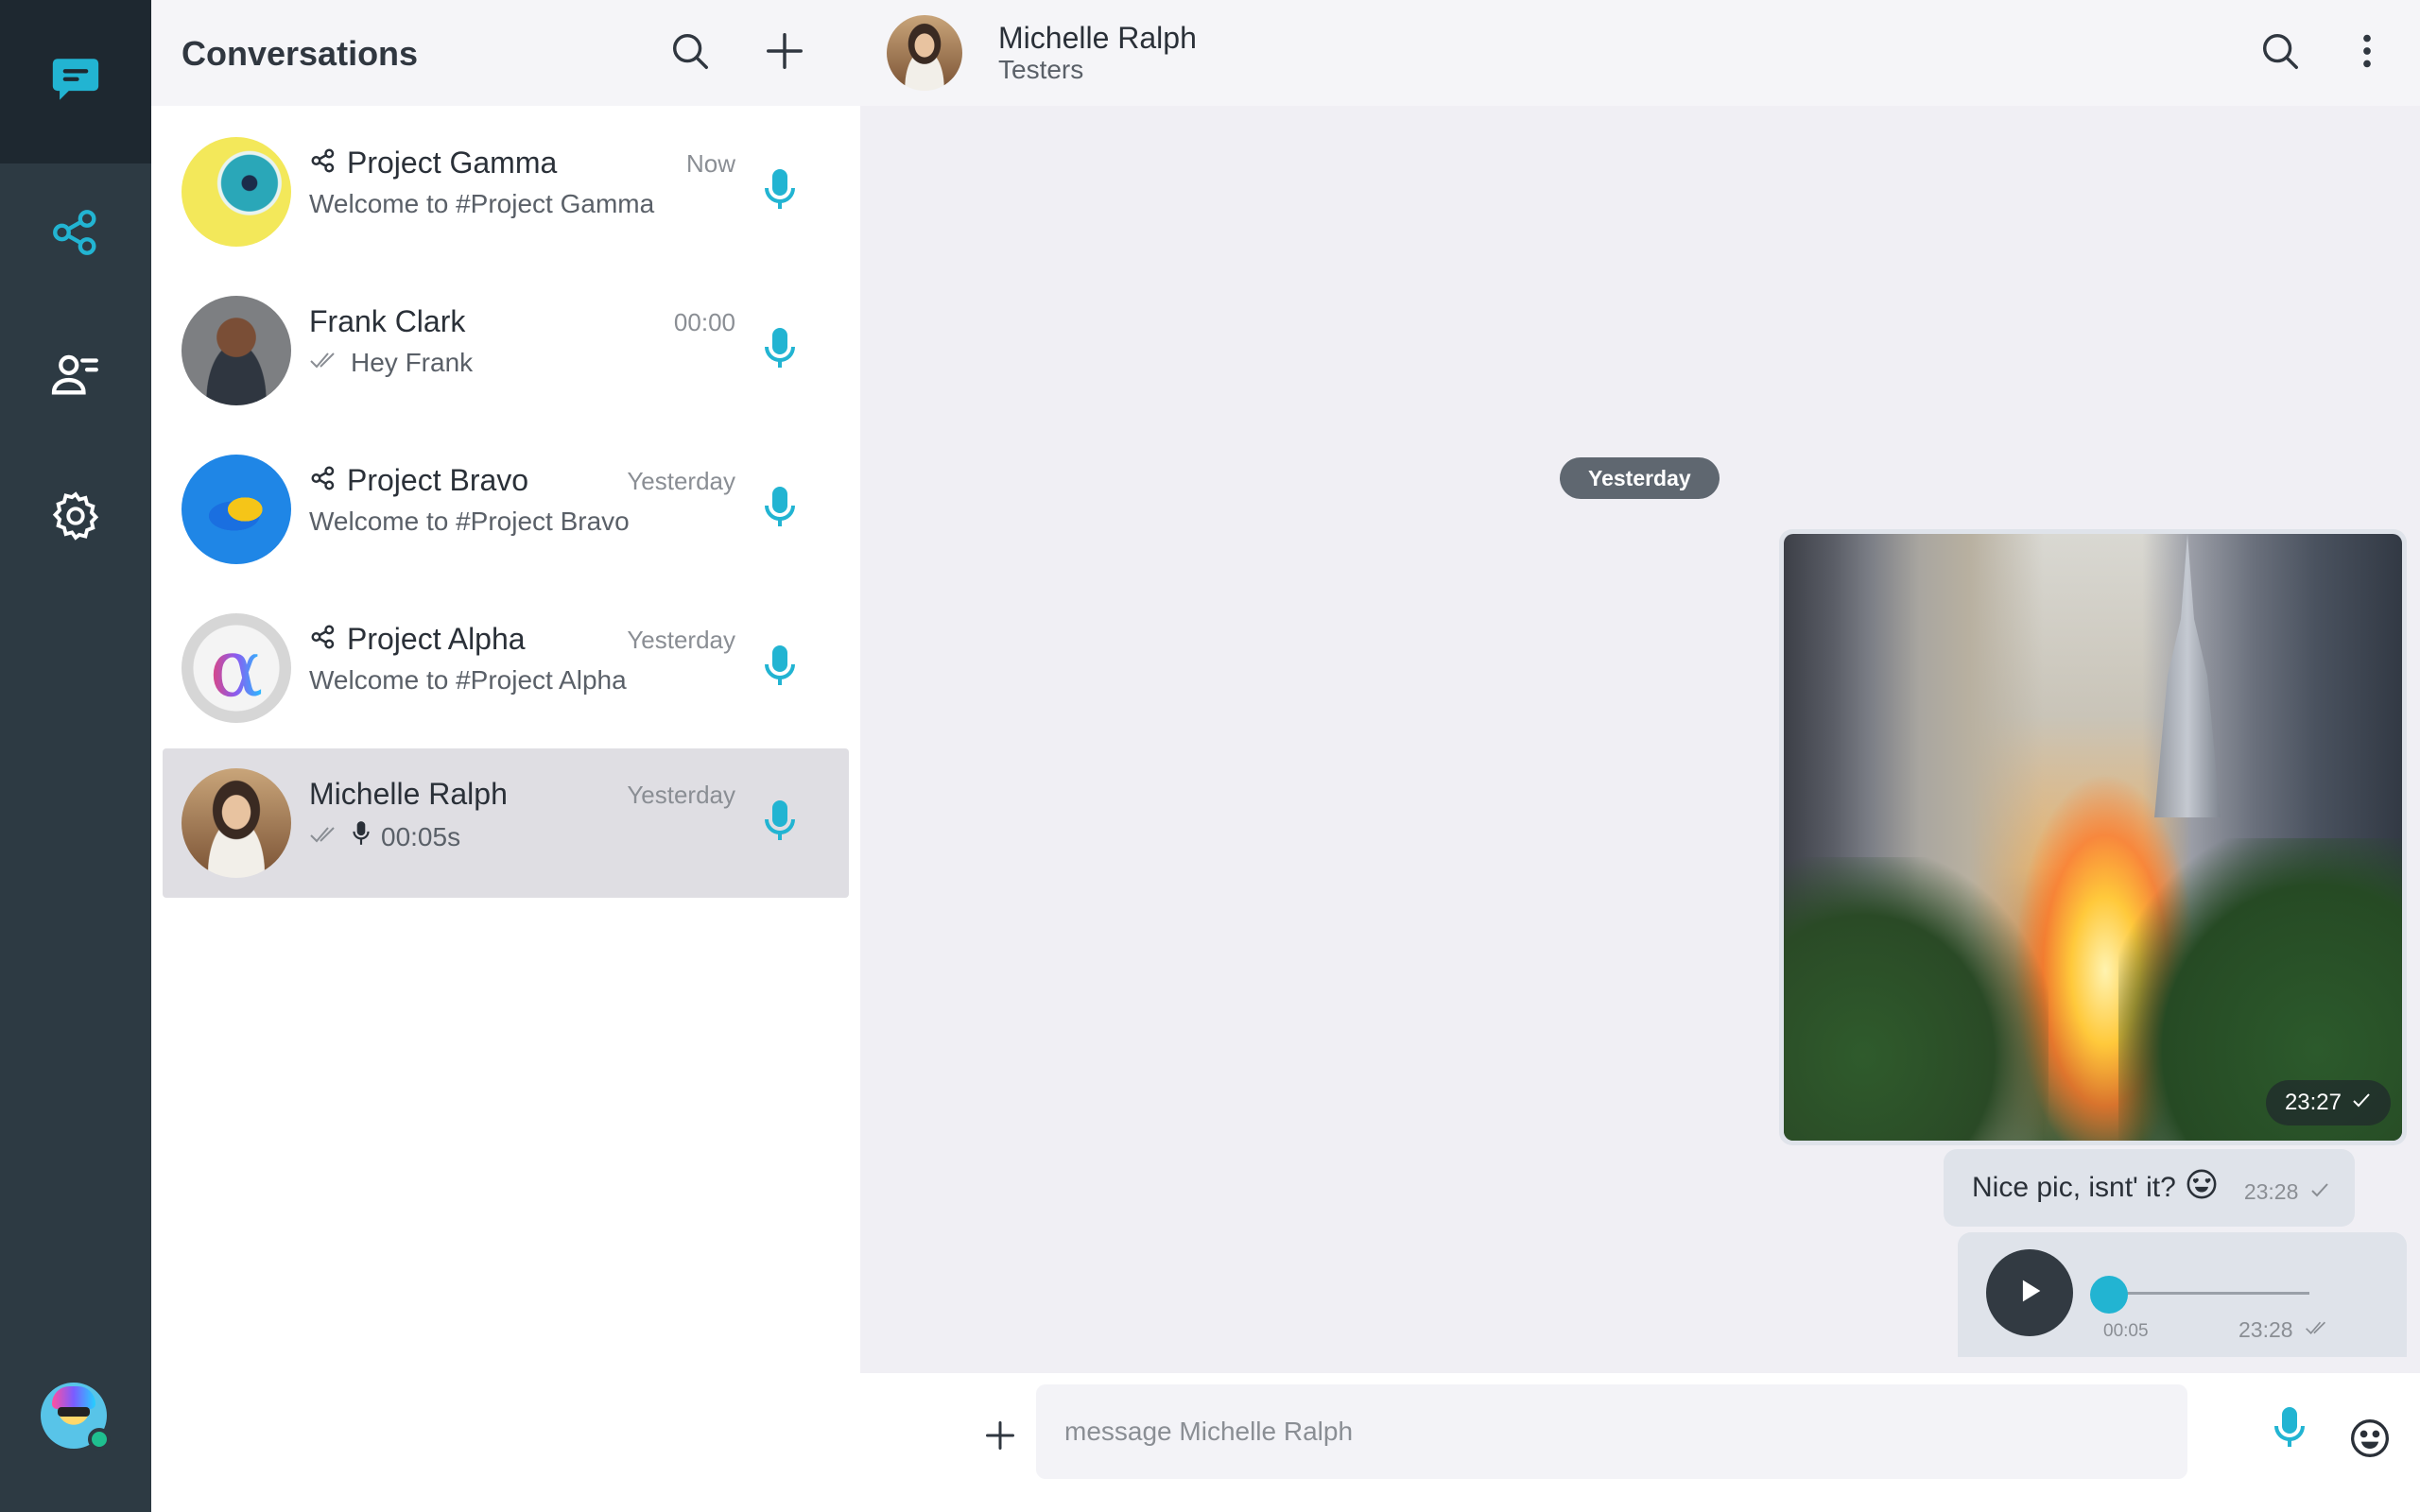  Describe the element at coordinates (710, 163) in the screenshot. I see `conversation-time: Now` at that location.